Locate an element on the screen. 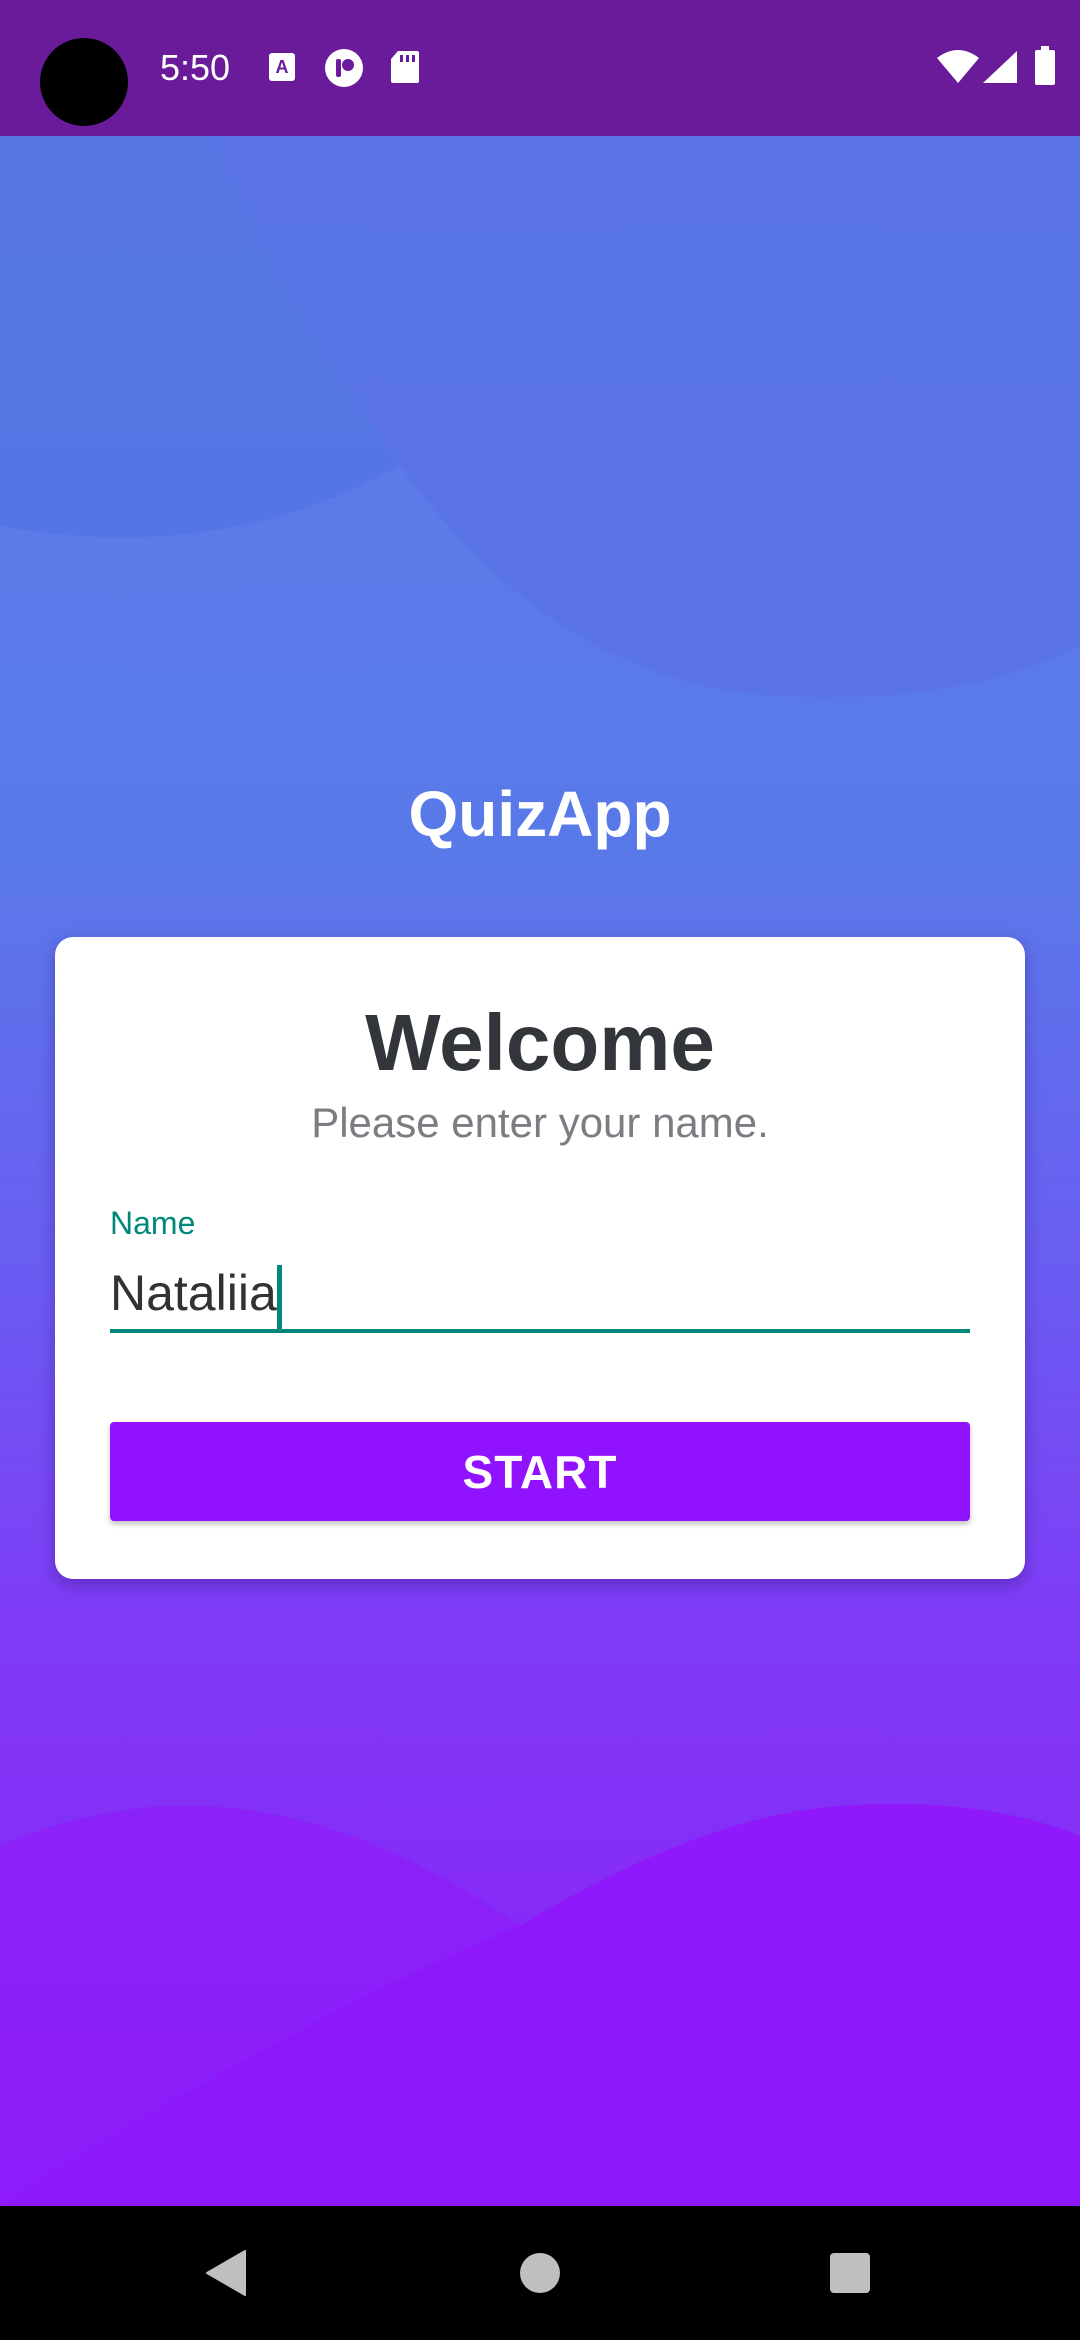 This screenshot has width=1080, height=2340. start-button: START is located at coordinates (540, 1471).